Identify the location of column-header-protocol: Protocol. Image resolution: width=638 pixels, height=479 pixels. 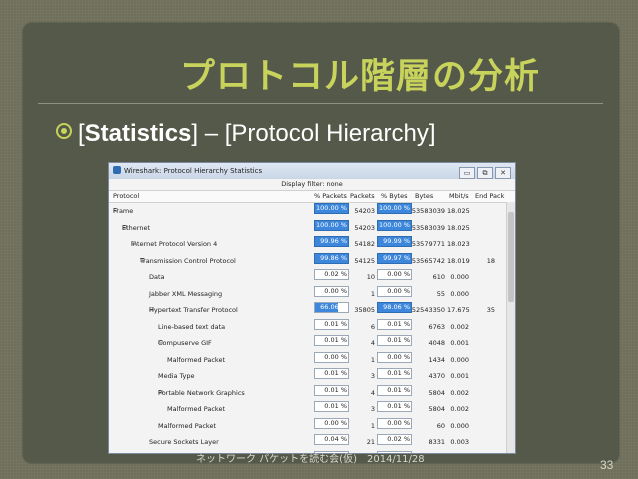
(126, 196).